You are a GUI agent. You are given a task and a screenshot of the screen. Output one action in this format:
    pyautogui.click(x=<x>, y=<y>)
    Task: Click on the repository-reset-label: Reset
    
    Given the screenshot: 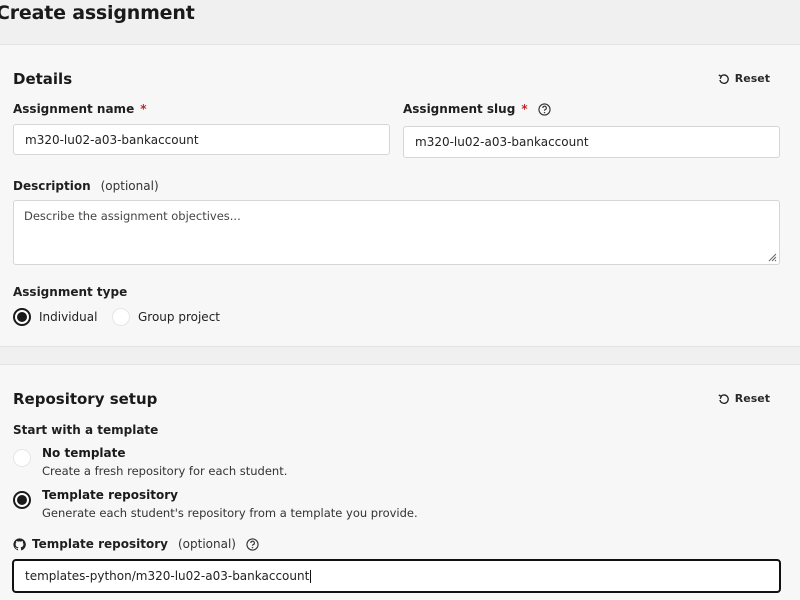 What is the action you would take?
    pyautogui.click(x=752, y=398)
    